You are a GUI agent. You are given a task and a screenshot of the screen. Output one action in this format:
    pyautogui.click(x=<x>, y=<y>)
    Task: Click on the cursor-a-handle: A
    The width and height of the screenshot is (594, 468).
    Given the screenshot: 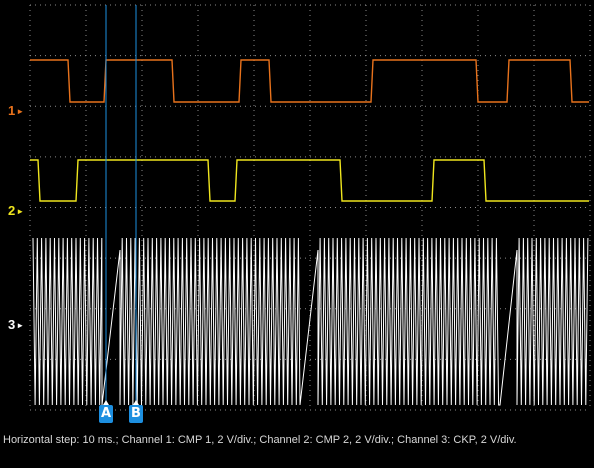 What is the action you would take?
    pyautogui.click(x=106, y=411)
    